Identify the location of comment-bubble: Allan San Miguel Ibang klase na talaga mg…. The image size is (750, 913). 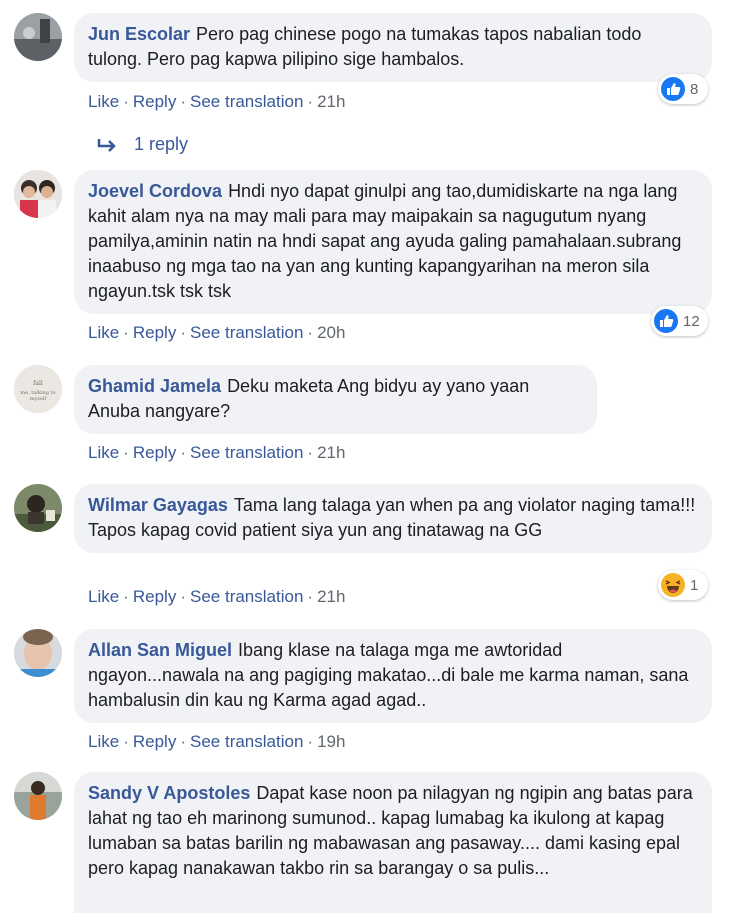
(393, 676).